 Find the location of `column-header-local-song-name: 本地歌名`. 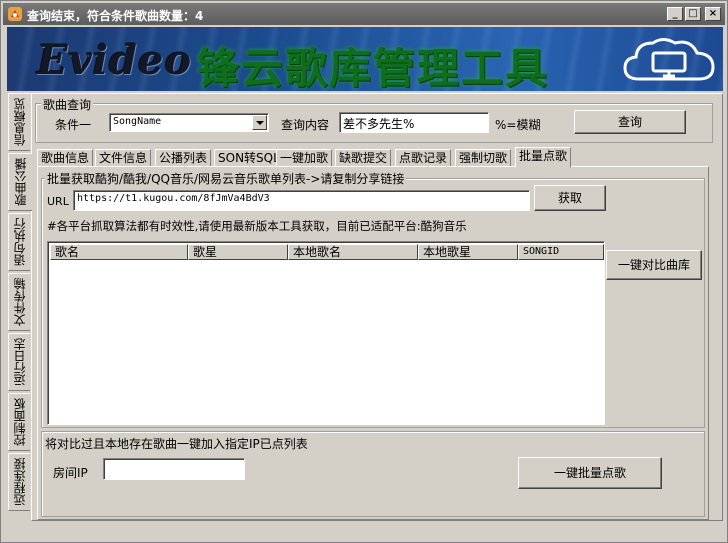

column-header-local-song-name: 本地歌名 is located at coordinates (353, 252).